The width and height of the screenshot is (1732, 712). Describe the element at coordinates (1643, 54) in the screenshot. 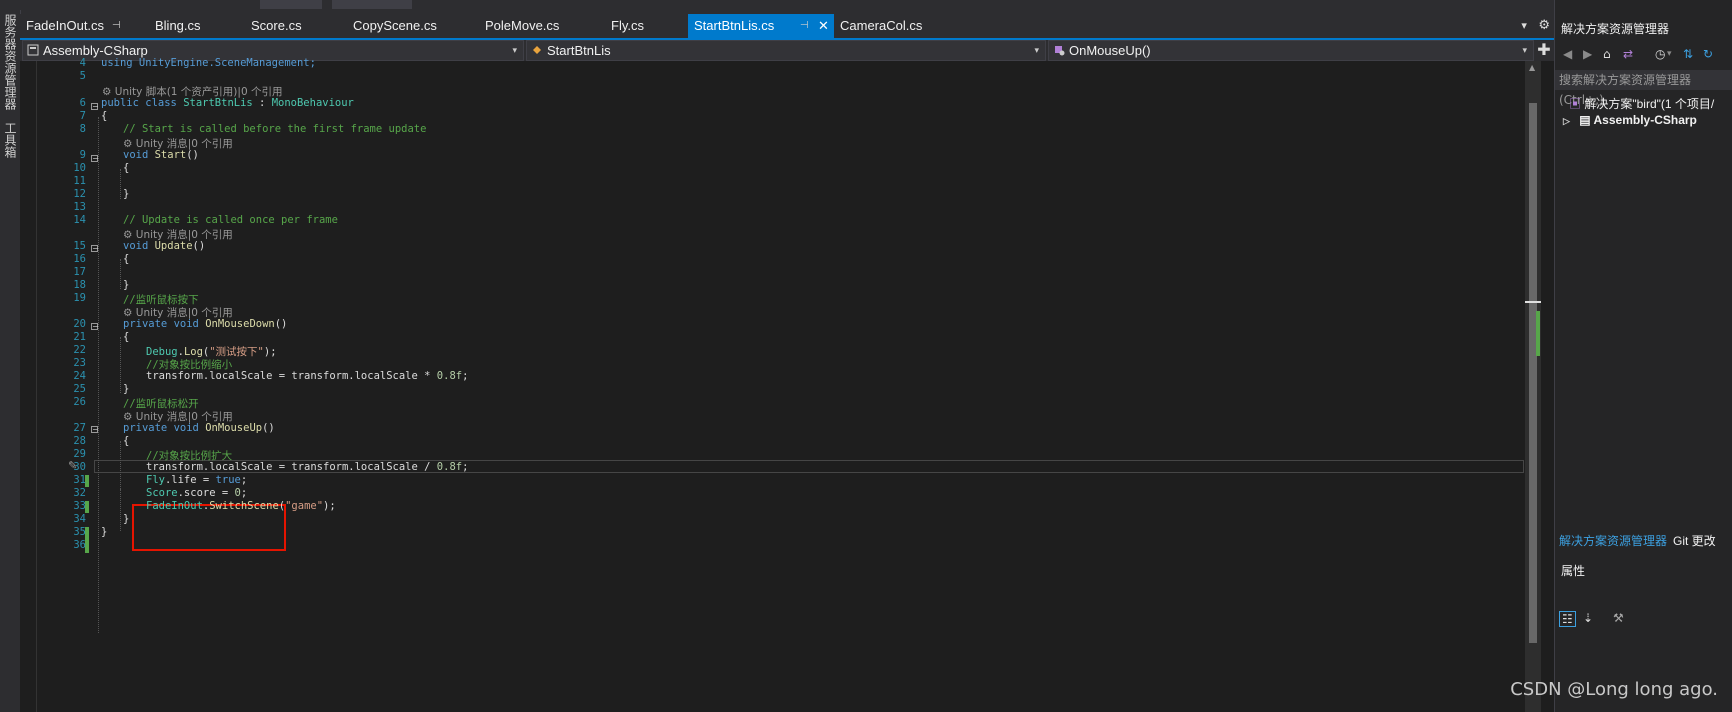

I see `solution-explorer-toolbar: ◀ ▶ ⌂ ⇄ ◷ ▾ ⇅ ↻` at that location.